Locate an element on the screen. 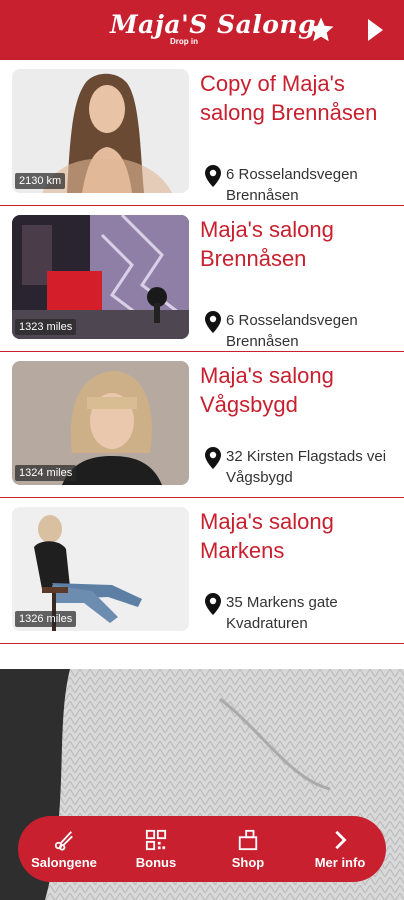 This screenshot has width=404, height=900. forward-button is located at coordinates (375, 30).